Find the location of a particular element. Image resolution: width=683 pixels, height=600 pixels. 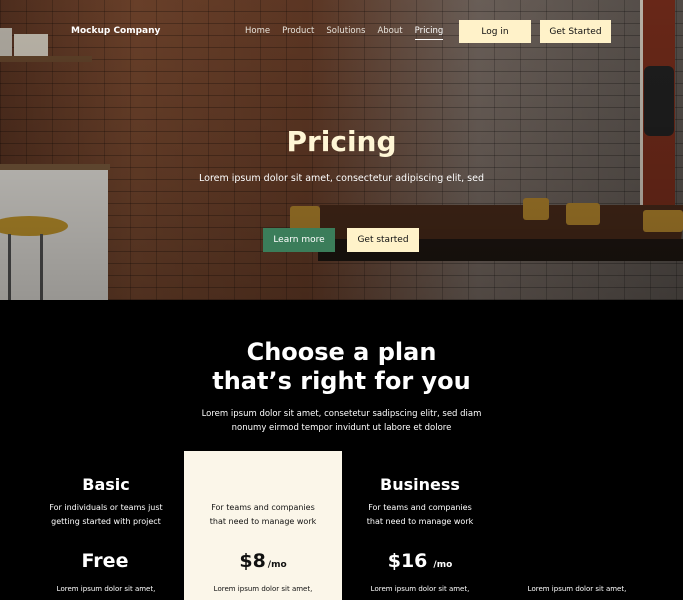

plan-price: Free is located at coordinates (106, 561).